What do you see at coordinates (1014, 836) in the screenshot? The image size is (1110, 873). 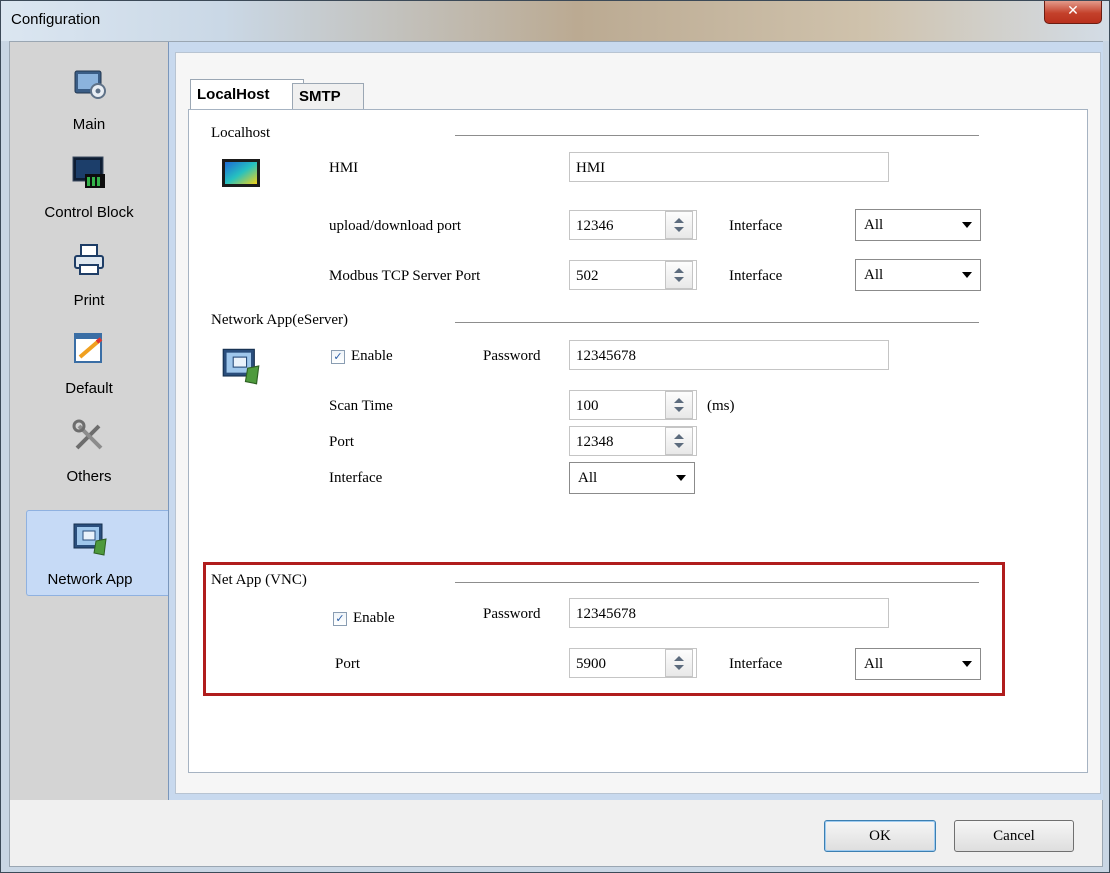 I see `cancel-button: Cancel` at bounding box center [1014, 836].